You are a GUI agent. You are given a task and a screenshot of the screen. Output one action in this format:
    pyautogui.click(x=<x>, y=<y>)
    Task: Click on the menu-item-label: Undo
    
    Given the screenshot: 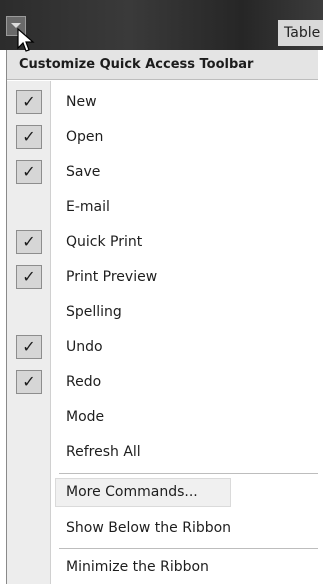 What is the action you would take?
    pyautogui.click(x=84, y=347)
    